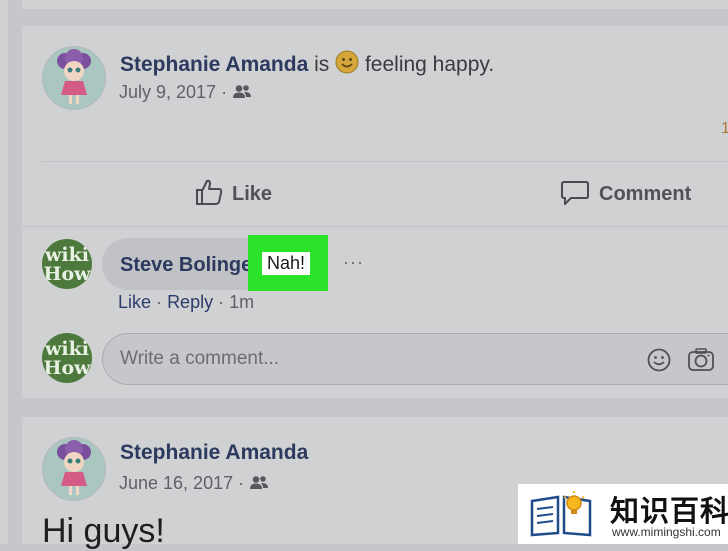 This screenshot has width=728, height=551. What do you see at coordinates (176, 483) in the screenshot?
I see `post2-date: June 16, 2017` at bounding box center [176, 483].